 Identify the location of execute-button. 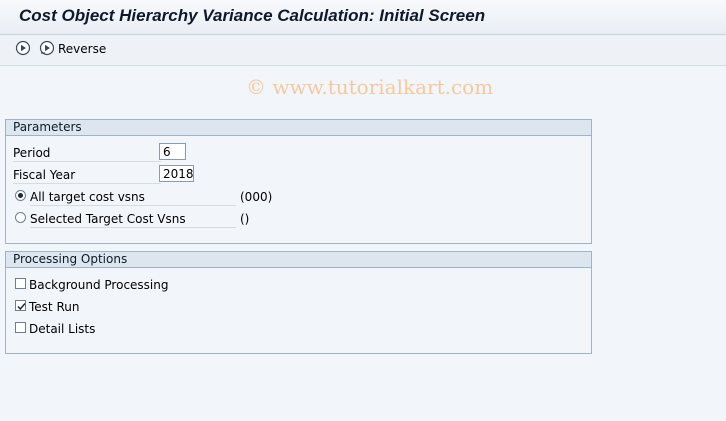
(23, 49).